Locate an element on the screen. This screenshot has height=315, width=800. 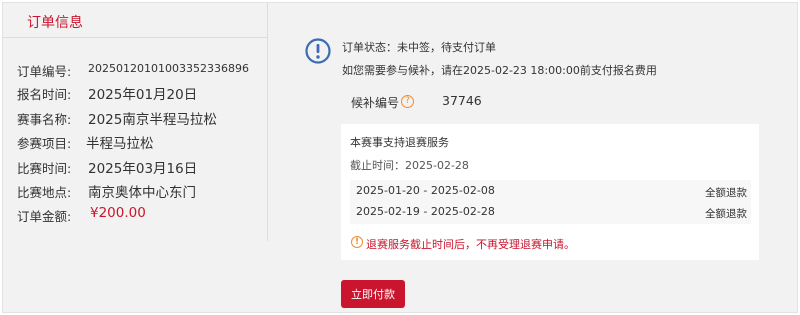
race-location-label: 比赛地点: is located at coordinates (44, 192).